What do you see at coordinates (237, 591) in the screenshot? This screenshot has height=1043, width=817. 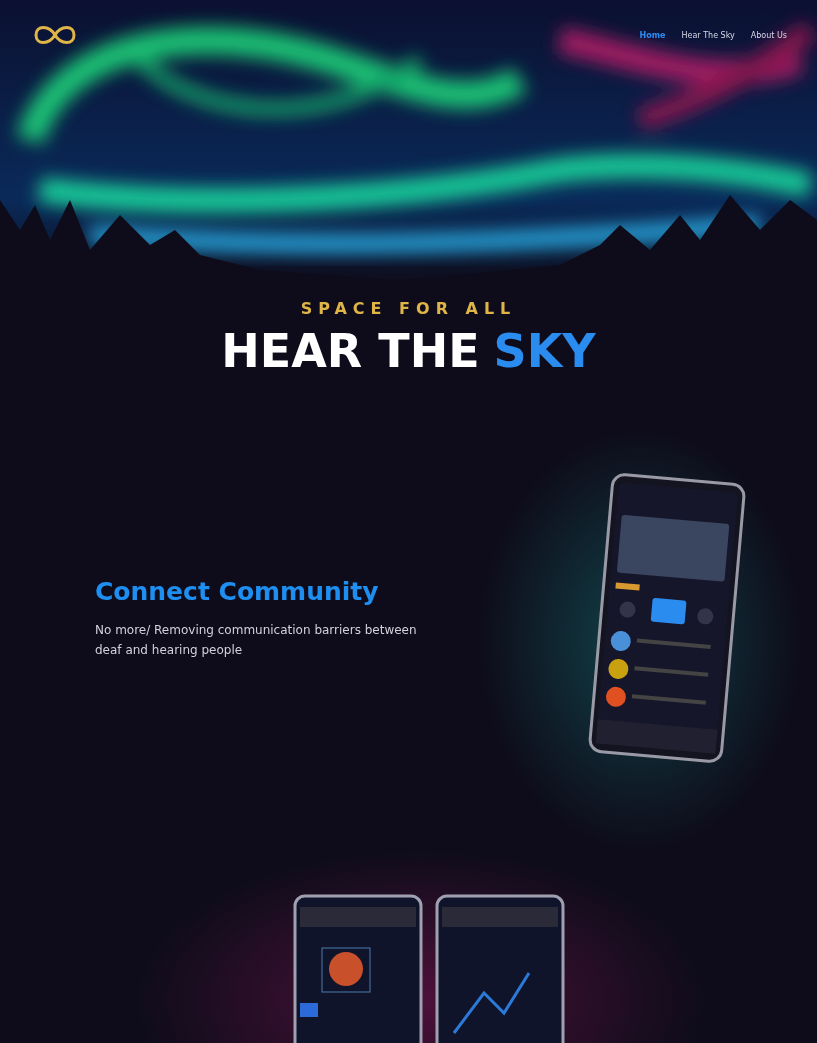 I see `feature-heading: Connect Community` at bounding box center [237, 591].